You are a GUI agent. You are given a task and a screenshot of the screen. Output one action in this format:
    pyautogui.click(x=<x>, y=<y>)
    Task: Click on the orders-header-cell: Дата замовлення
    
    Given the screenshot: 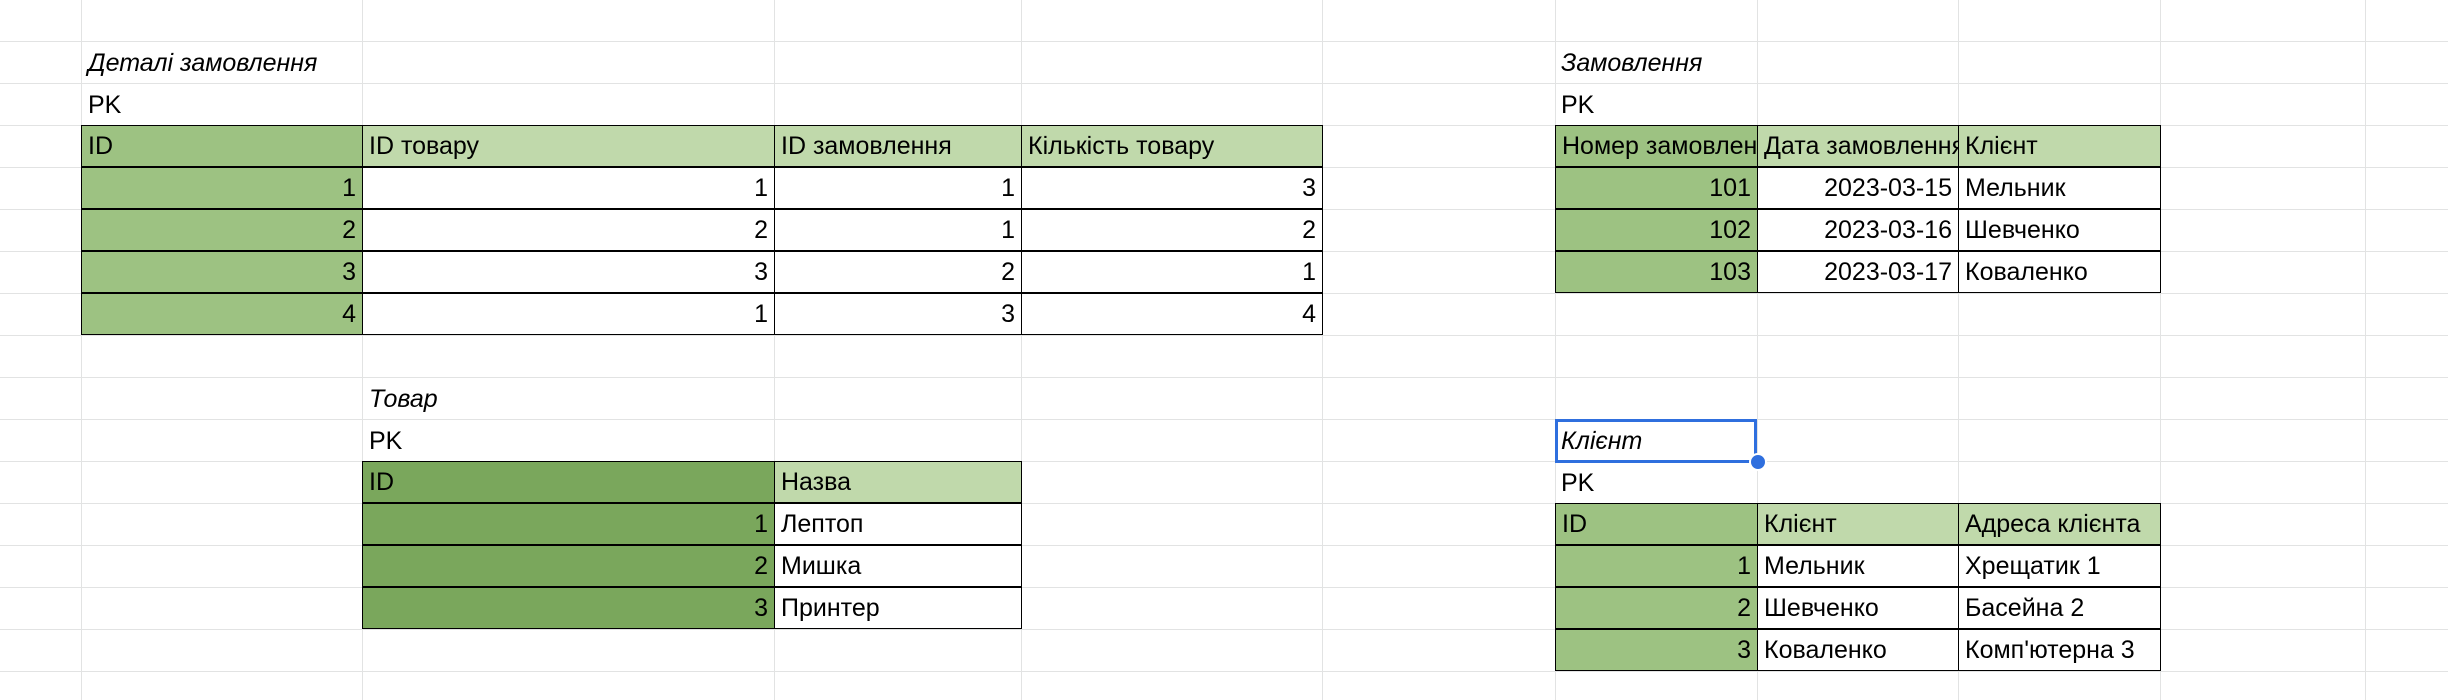 What is the action you would take?
    pyautogui.click(x=1858, y=146)
    